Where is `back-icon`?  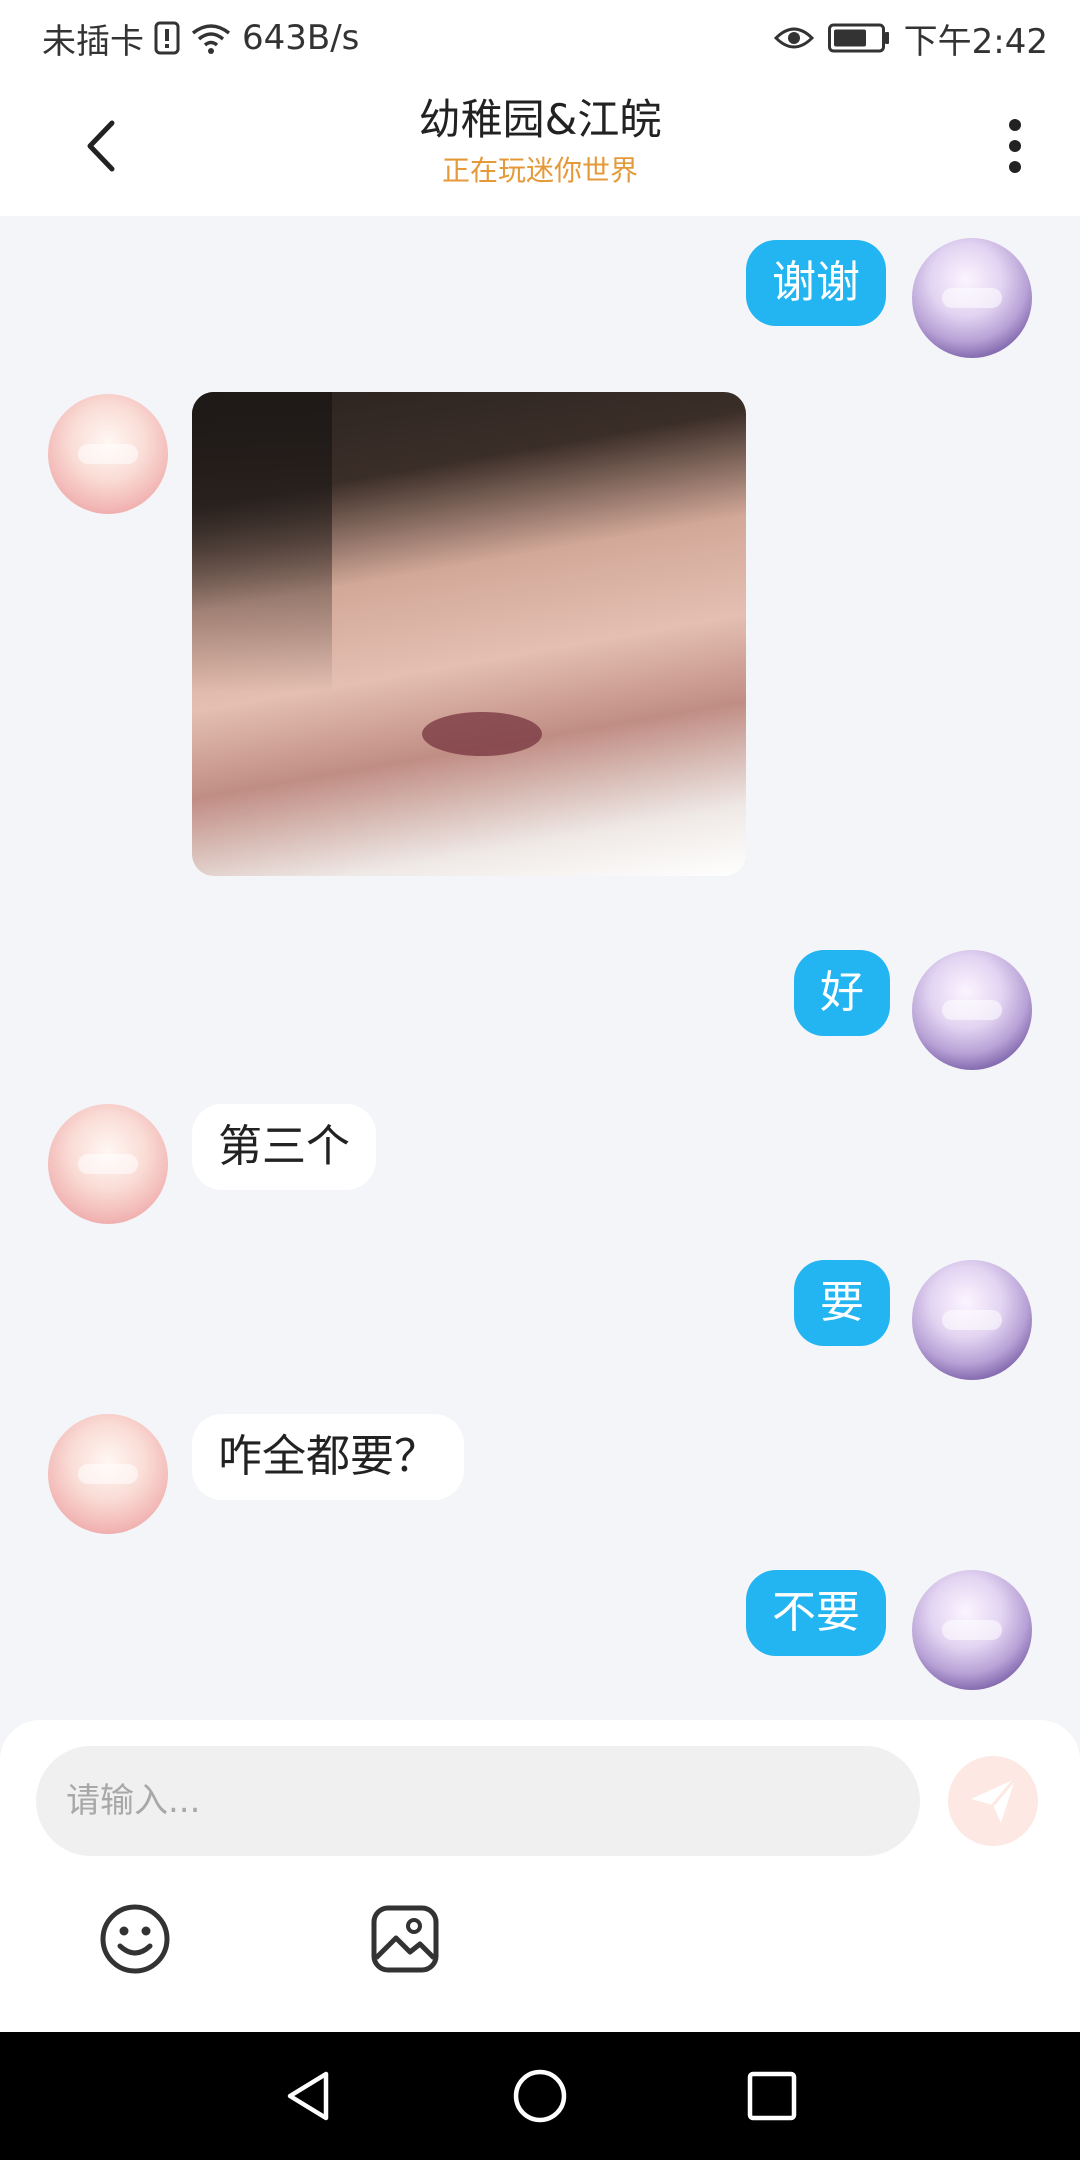
back-icon is located at coordinates (101, 146).